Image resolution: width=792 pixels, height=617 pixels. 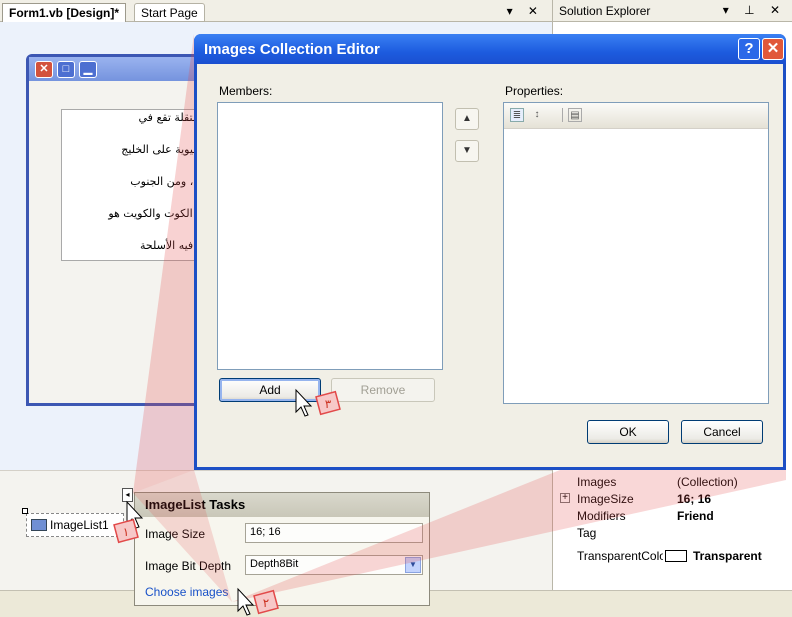 I want to click on members-list, so click(x=330, y=236).